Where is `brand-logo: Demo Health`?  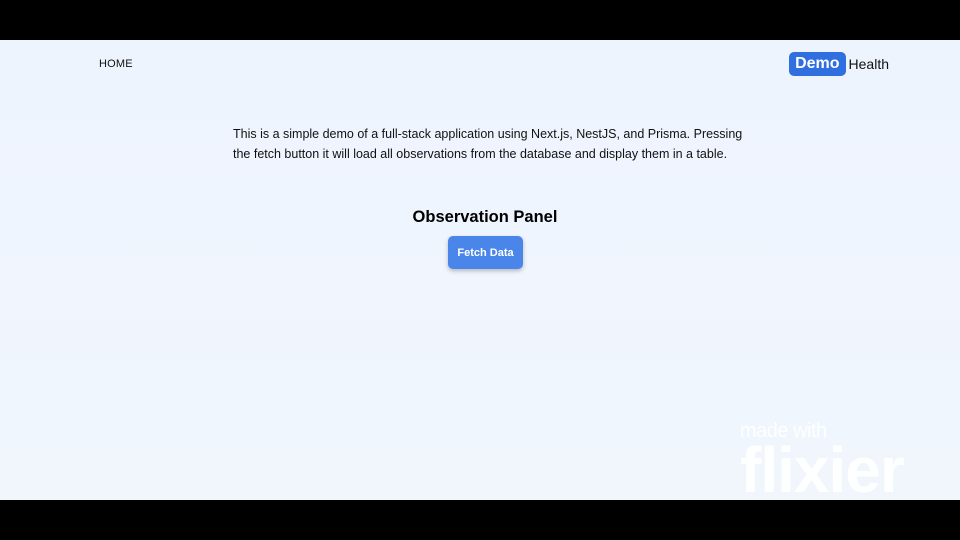 brand-logo: Demo Health is located at coordinates (839, 64).